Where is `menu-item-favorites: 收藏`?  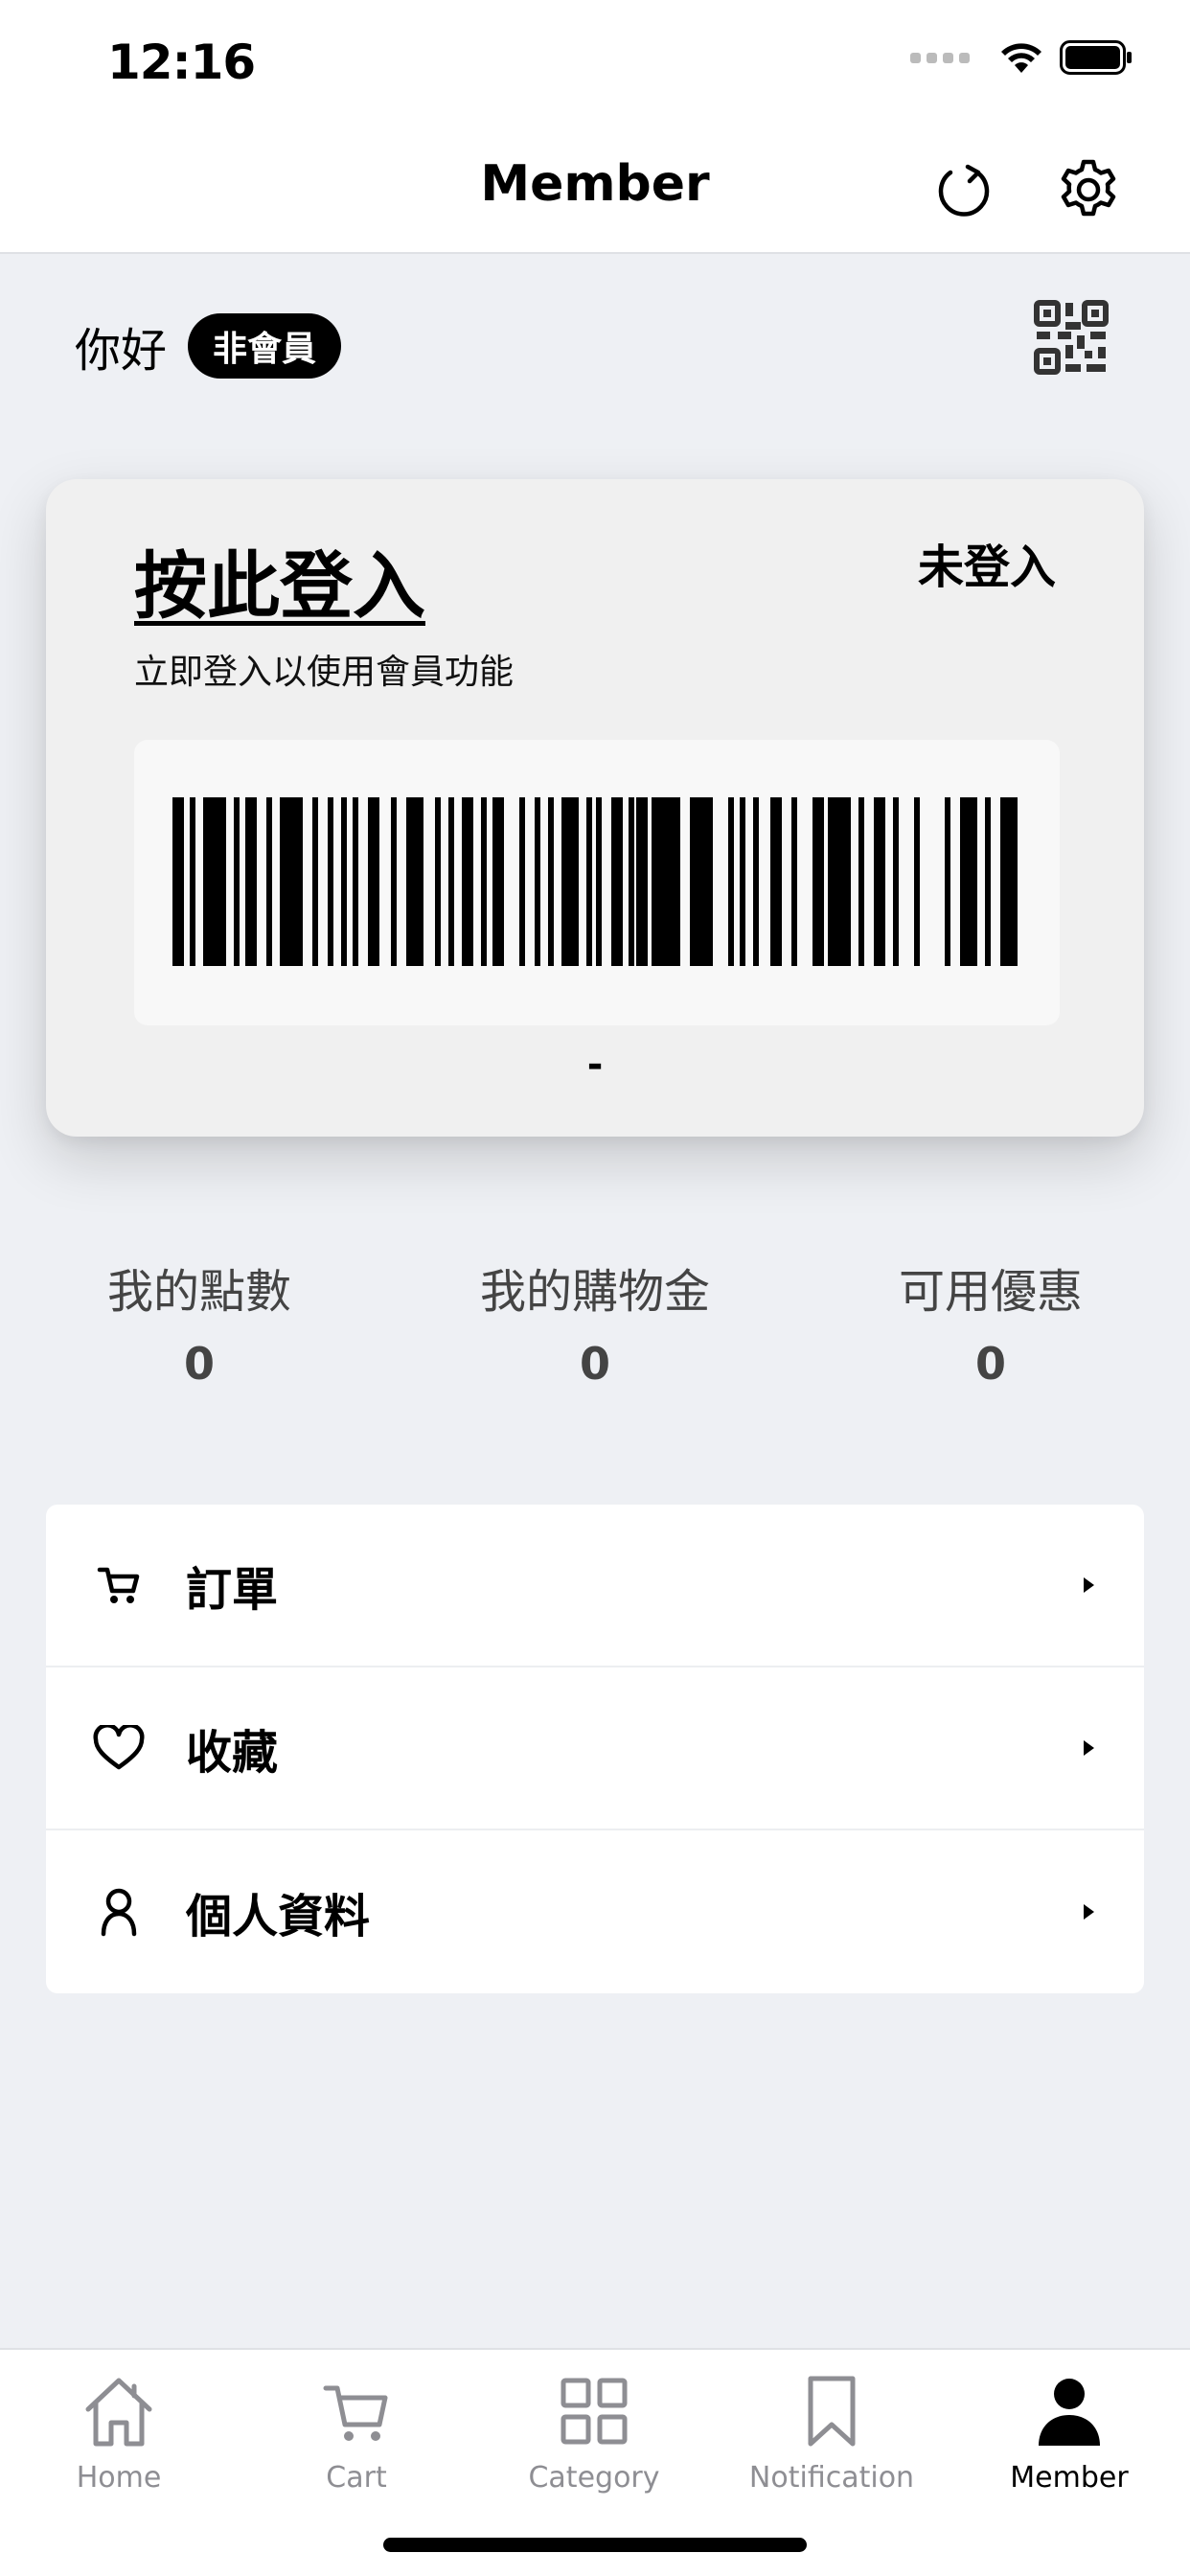 menu-item-favorites: 收藏 is located at coordinates (595, 1749).